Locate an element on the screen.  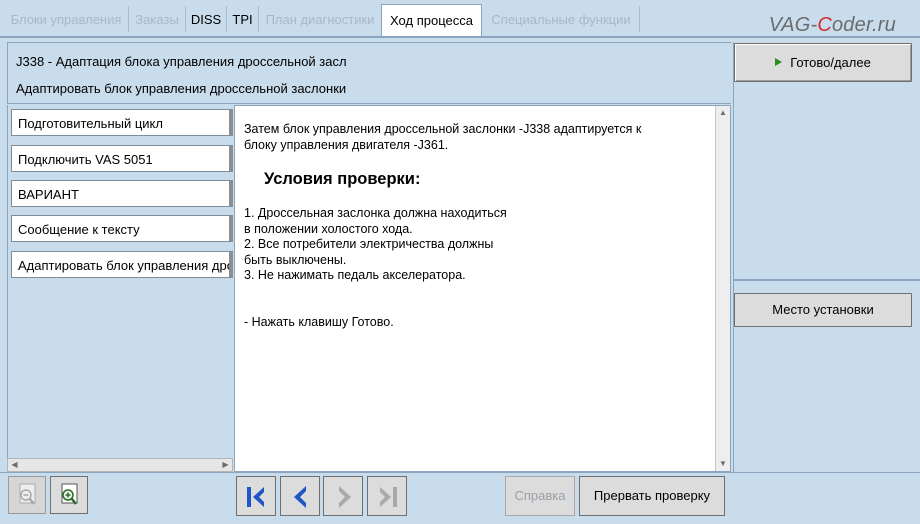
tab-diss: DISS is located at coordinates (206, 20).